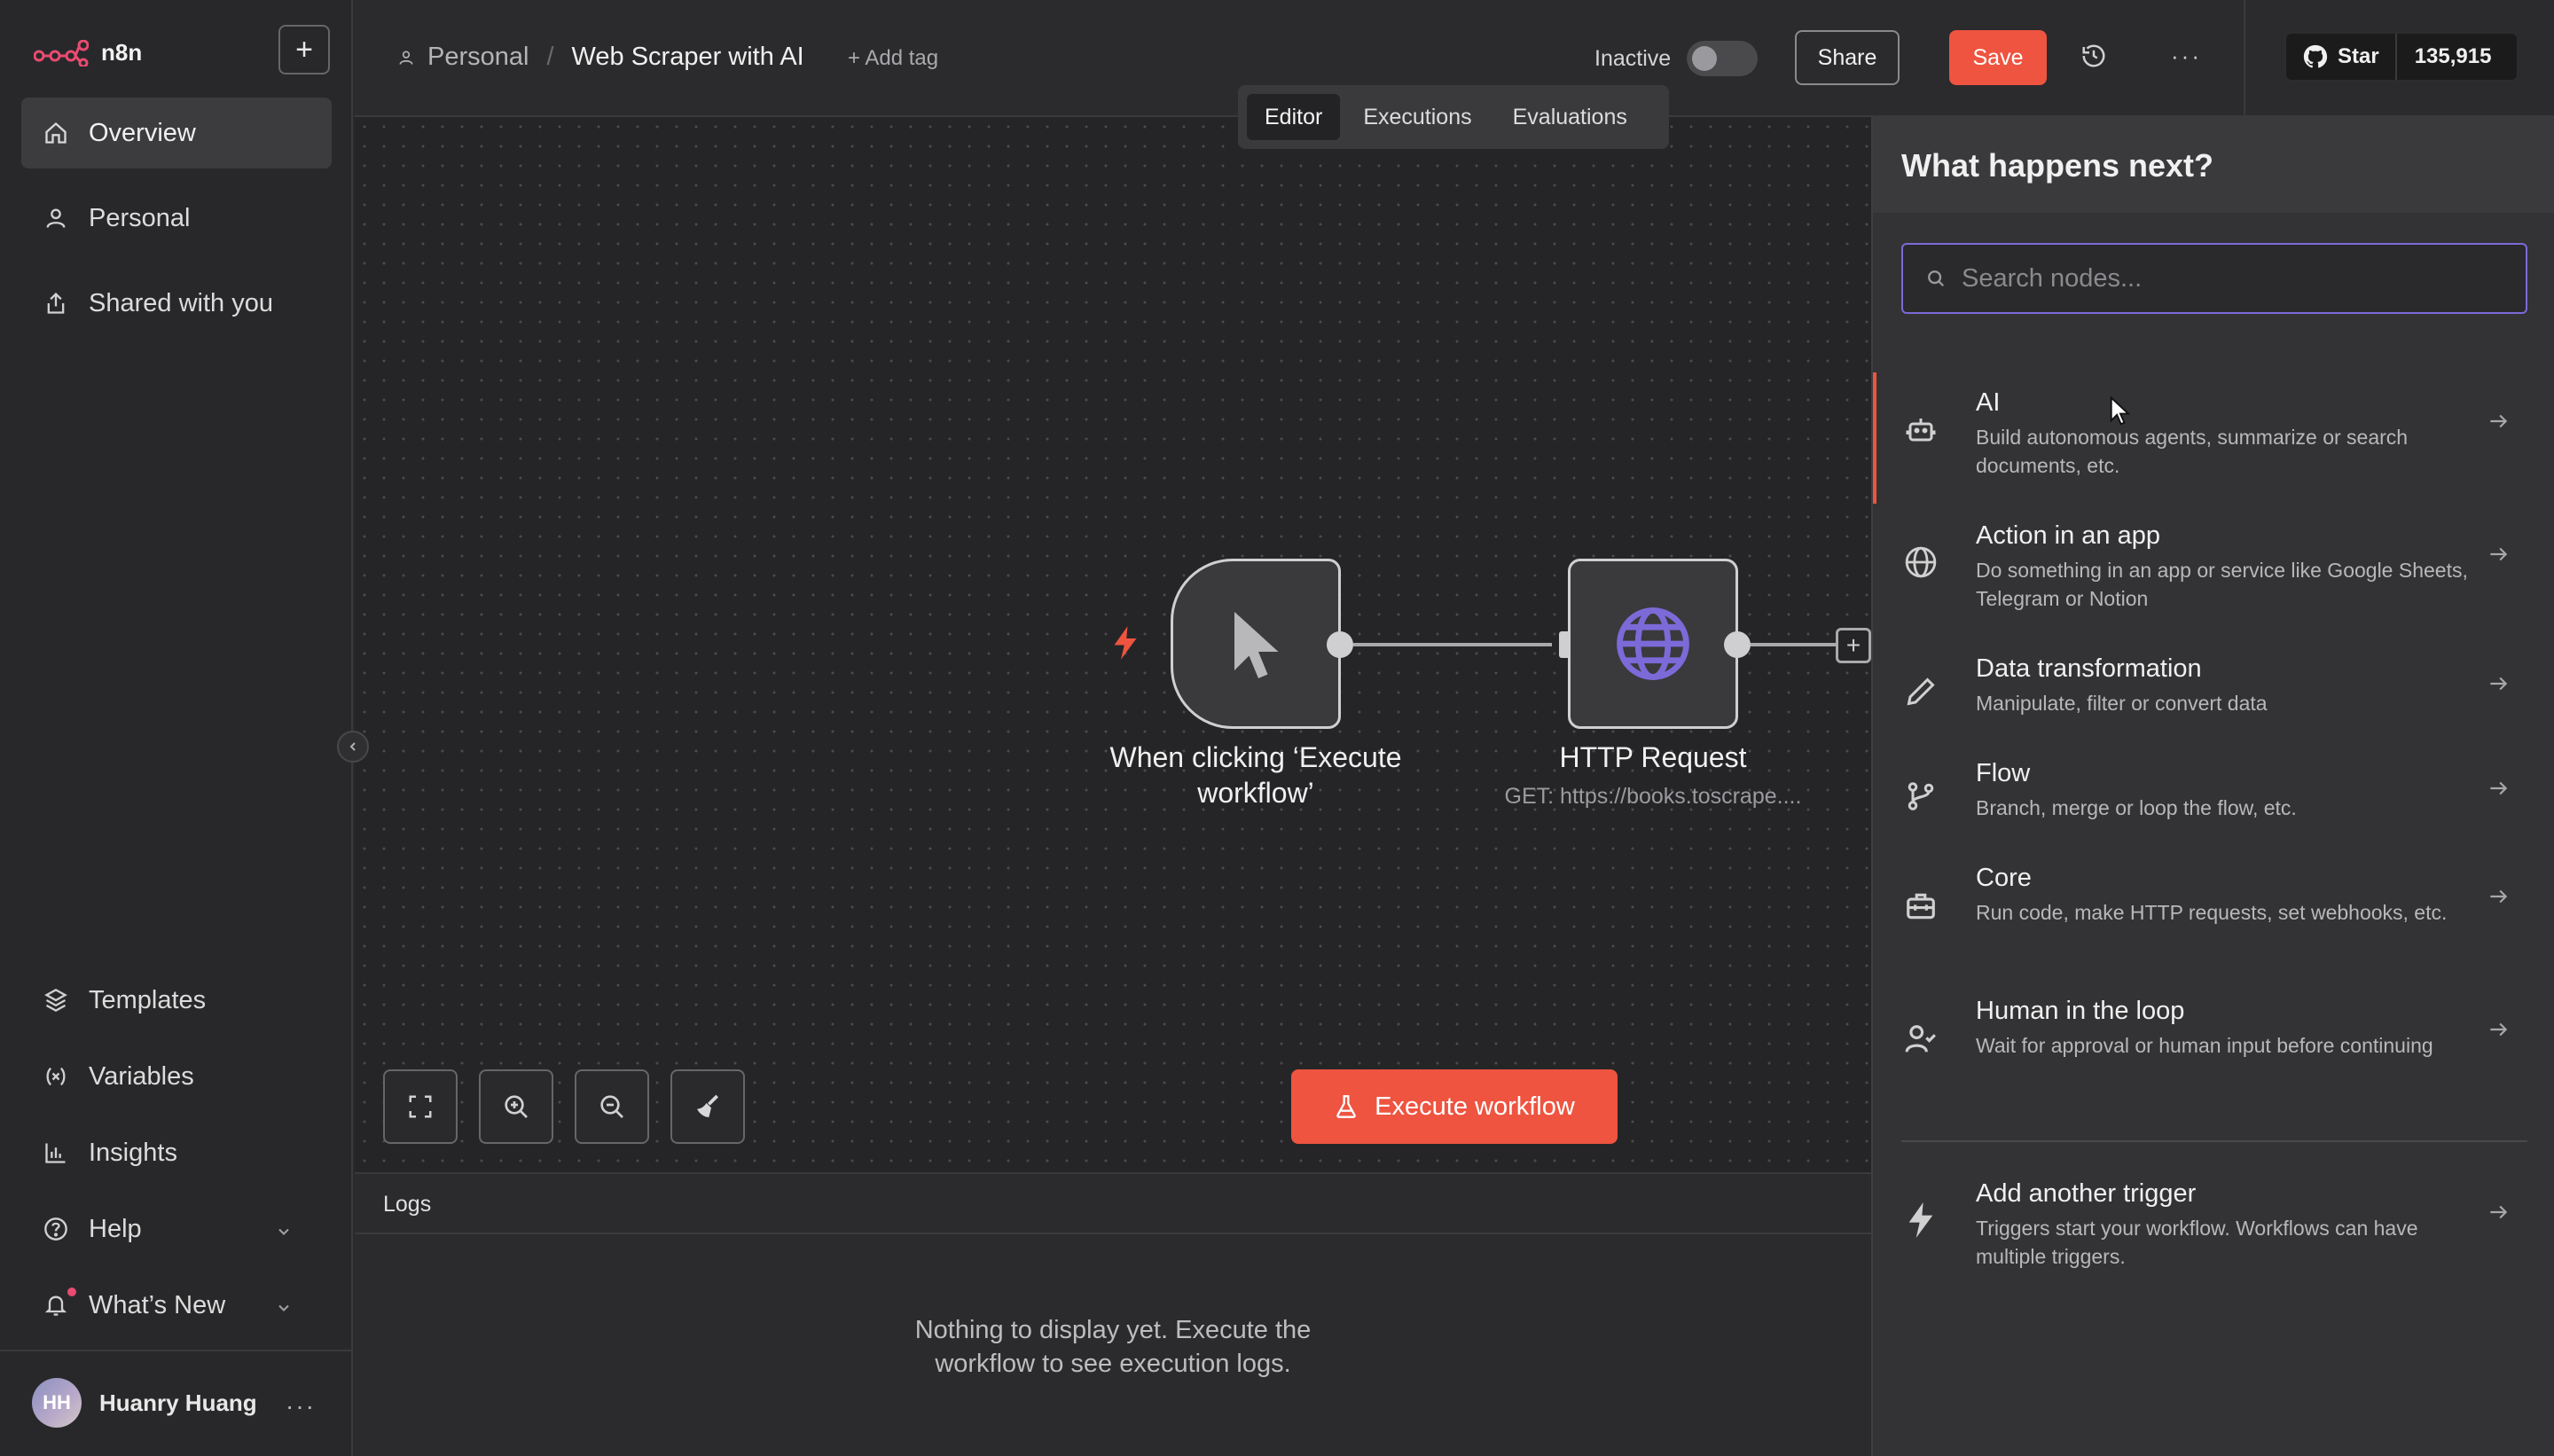 The height and width of the screenshot is (1456, 2554). What do you see at coordinates (178, 1402) in the screenshot?
I see `user-name: Huanry Huang` at bounding box center [178, 1402].